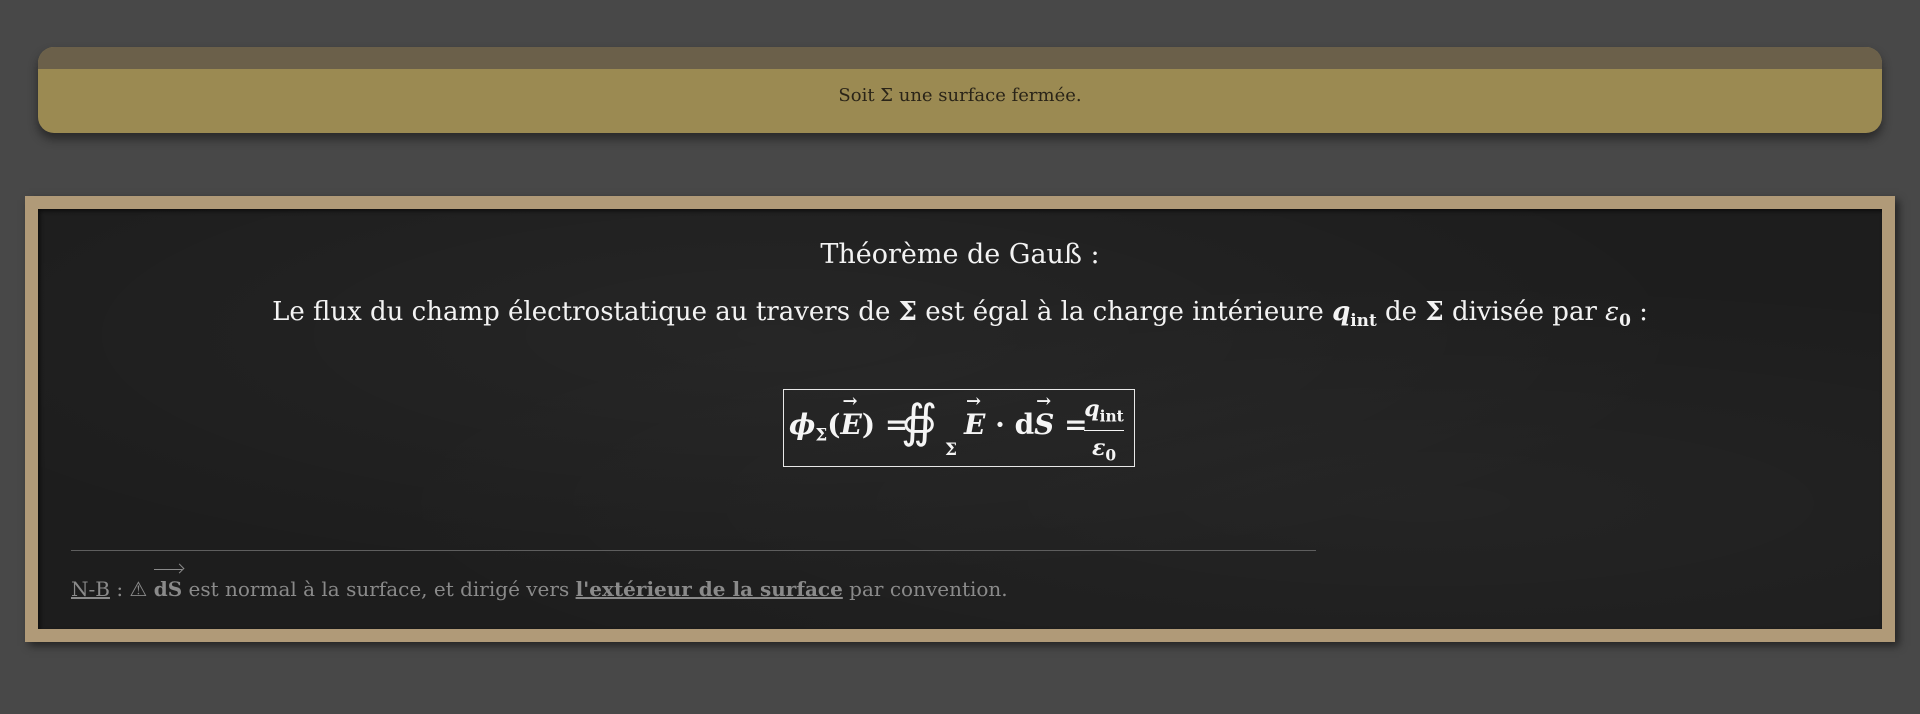 The width and height of the screenshot is (1920, 714). What do you see at coordinates (802, 424) in the screenshot?
I see `formula-phi: ϕ` at bounding box center [802, 424].